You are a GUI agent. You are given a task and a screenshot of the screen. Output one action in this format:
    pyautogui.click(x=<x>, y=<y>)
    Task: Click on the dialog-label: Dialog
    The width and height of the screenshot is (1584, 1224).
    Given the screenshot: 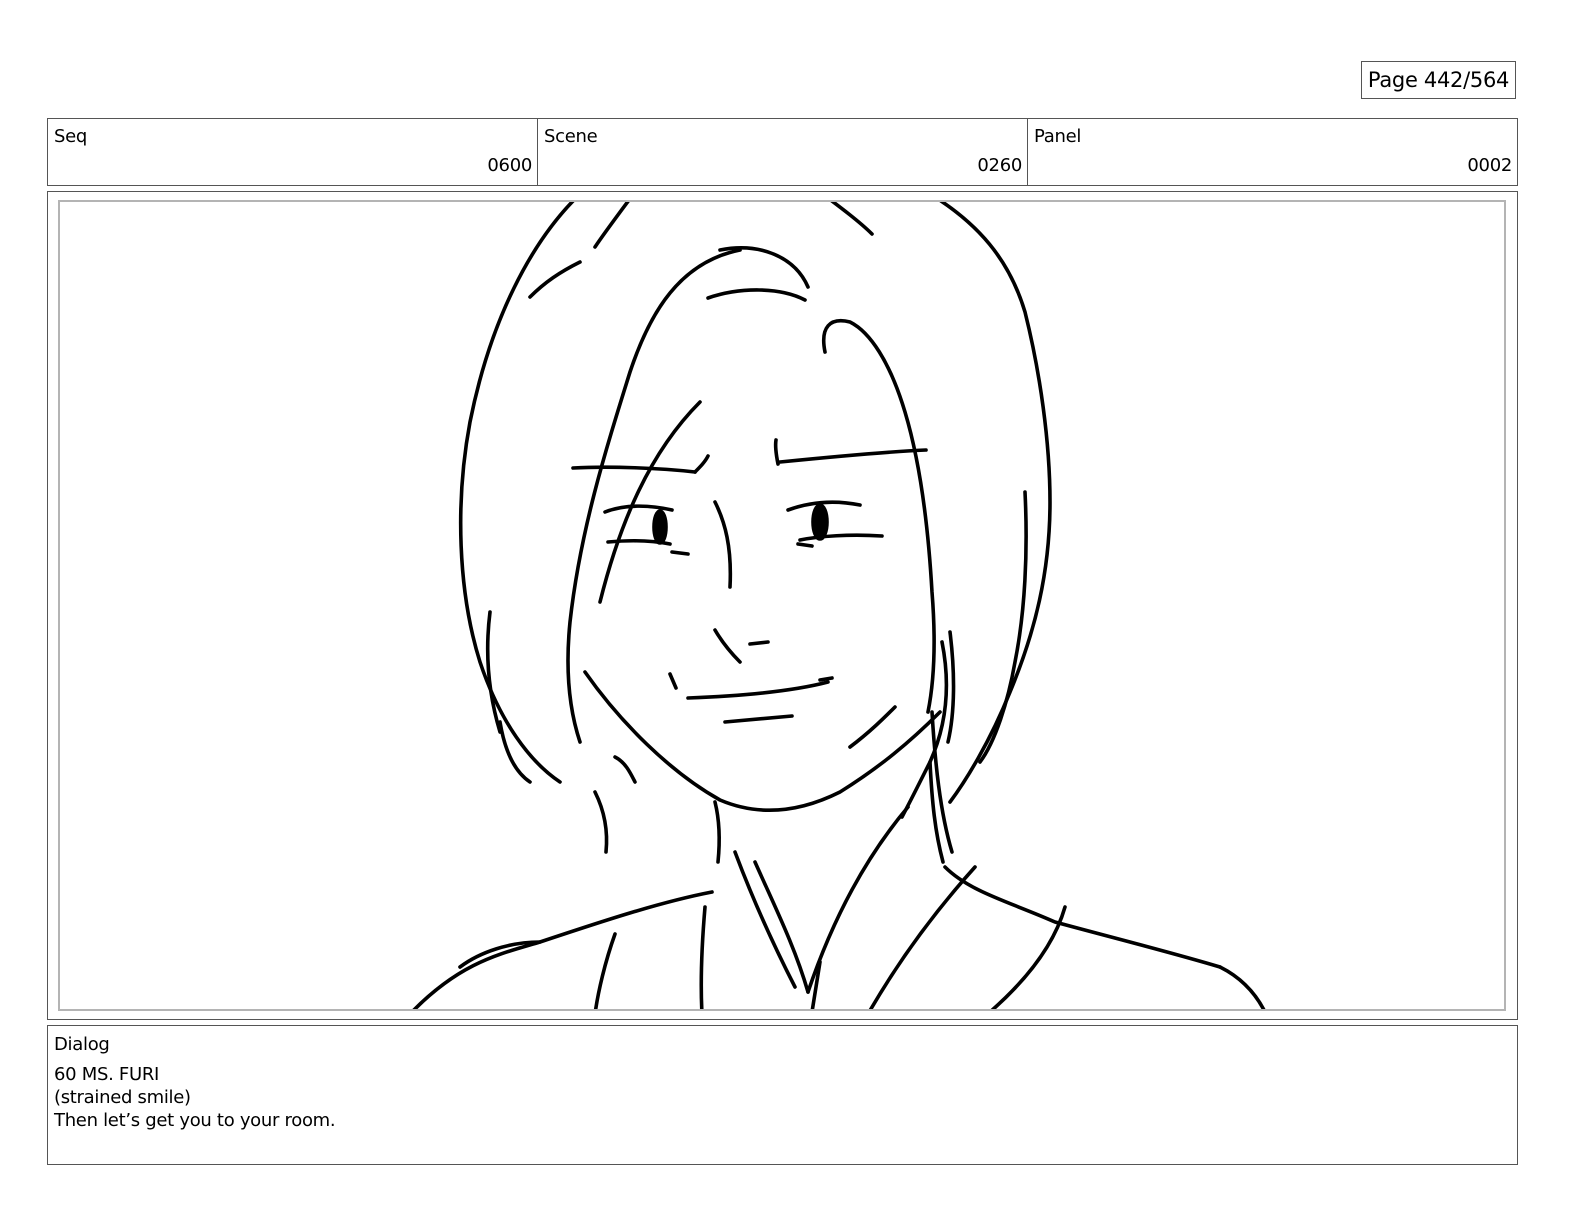 What is the action you would take?
    pyautogui.click(x=82, y=1044)
    